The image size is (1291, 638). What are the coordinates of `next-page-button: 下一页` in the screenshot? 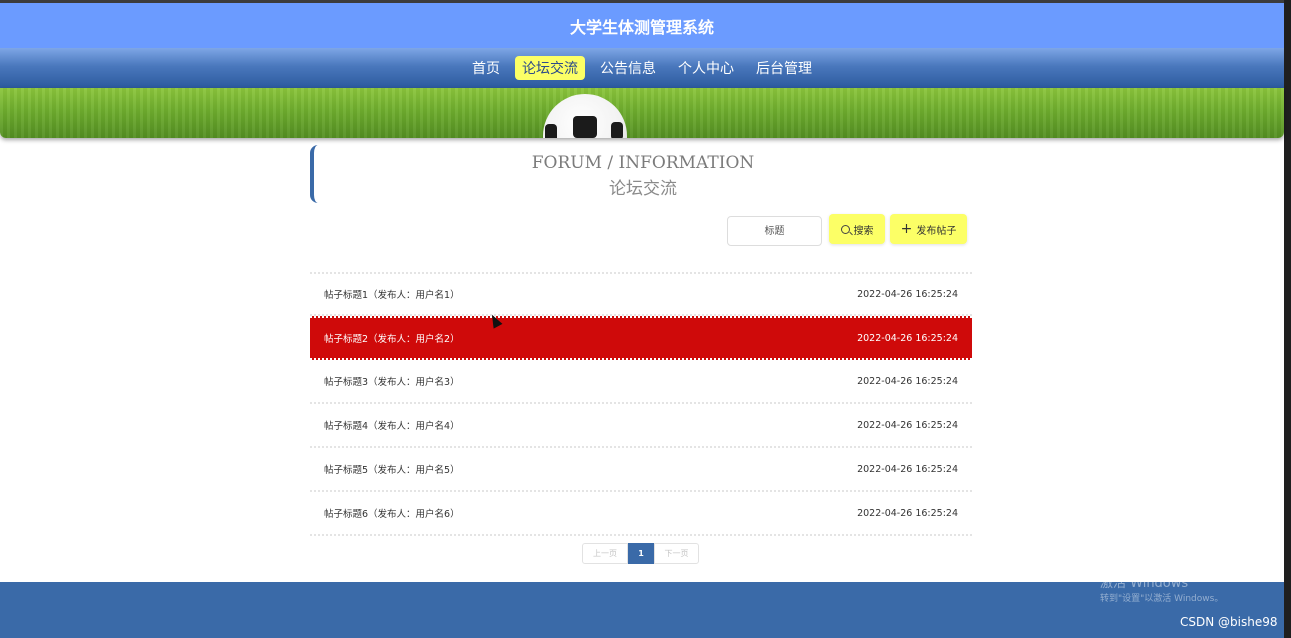 It's located at (676, 553).